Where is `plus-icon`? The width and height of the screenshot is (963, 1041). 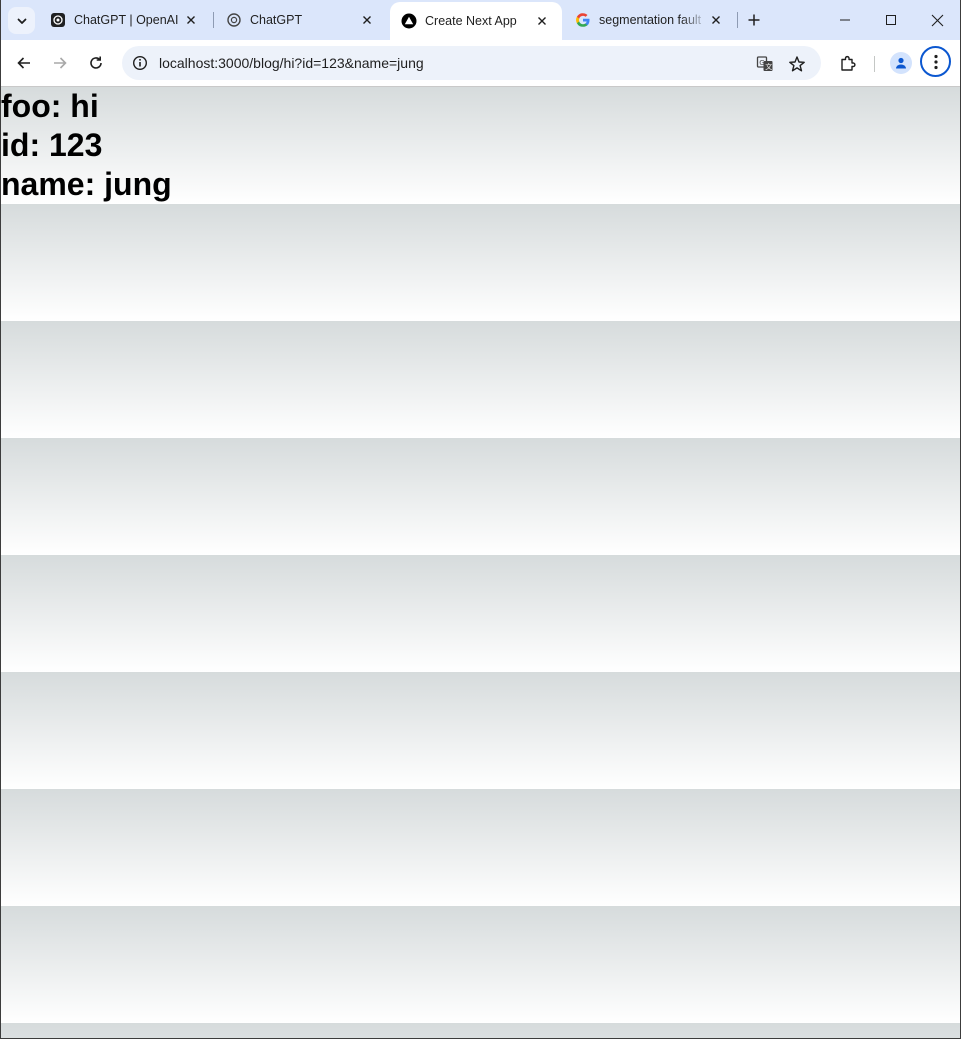
plus-icon is located at coordinates (754, 20).